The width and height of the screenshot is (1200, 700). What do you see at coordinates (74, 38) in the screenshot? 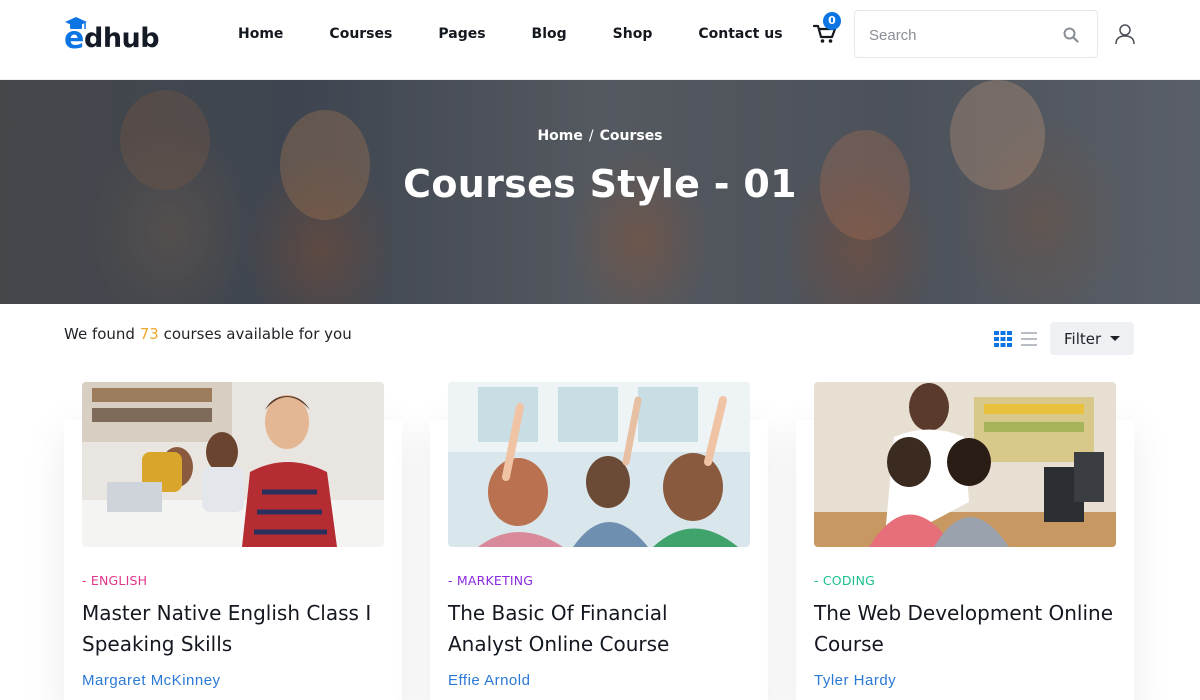
I see `logo-letter: e` at bounding box center [74, 38].